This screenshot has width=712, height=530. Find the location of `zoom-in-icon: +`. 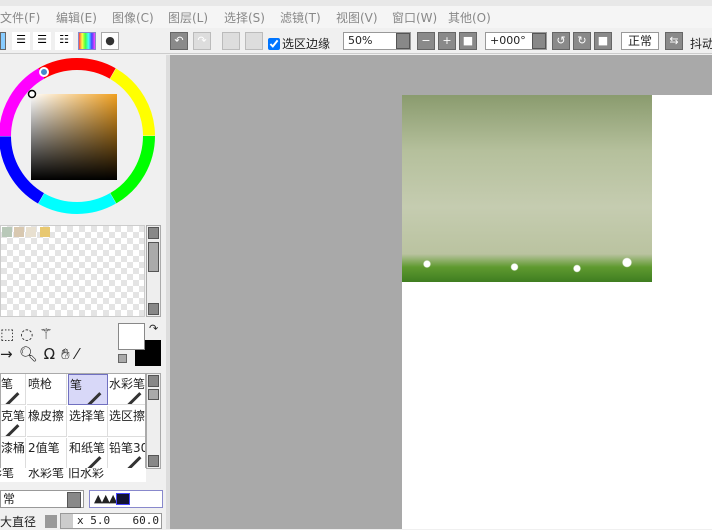

zoom-in-icon: + is located at coordinates (447, 41).